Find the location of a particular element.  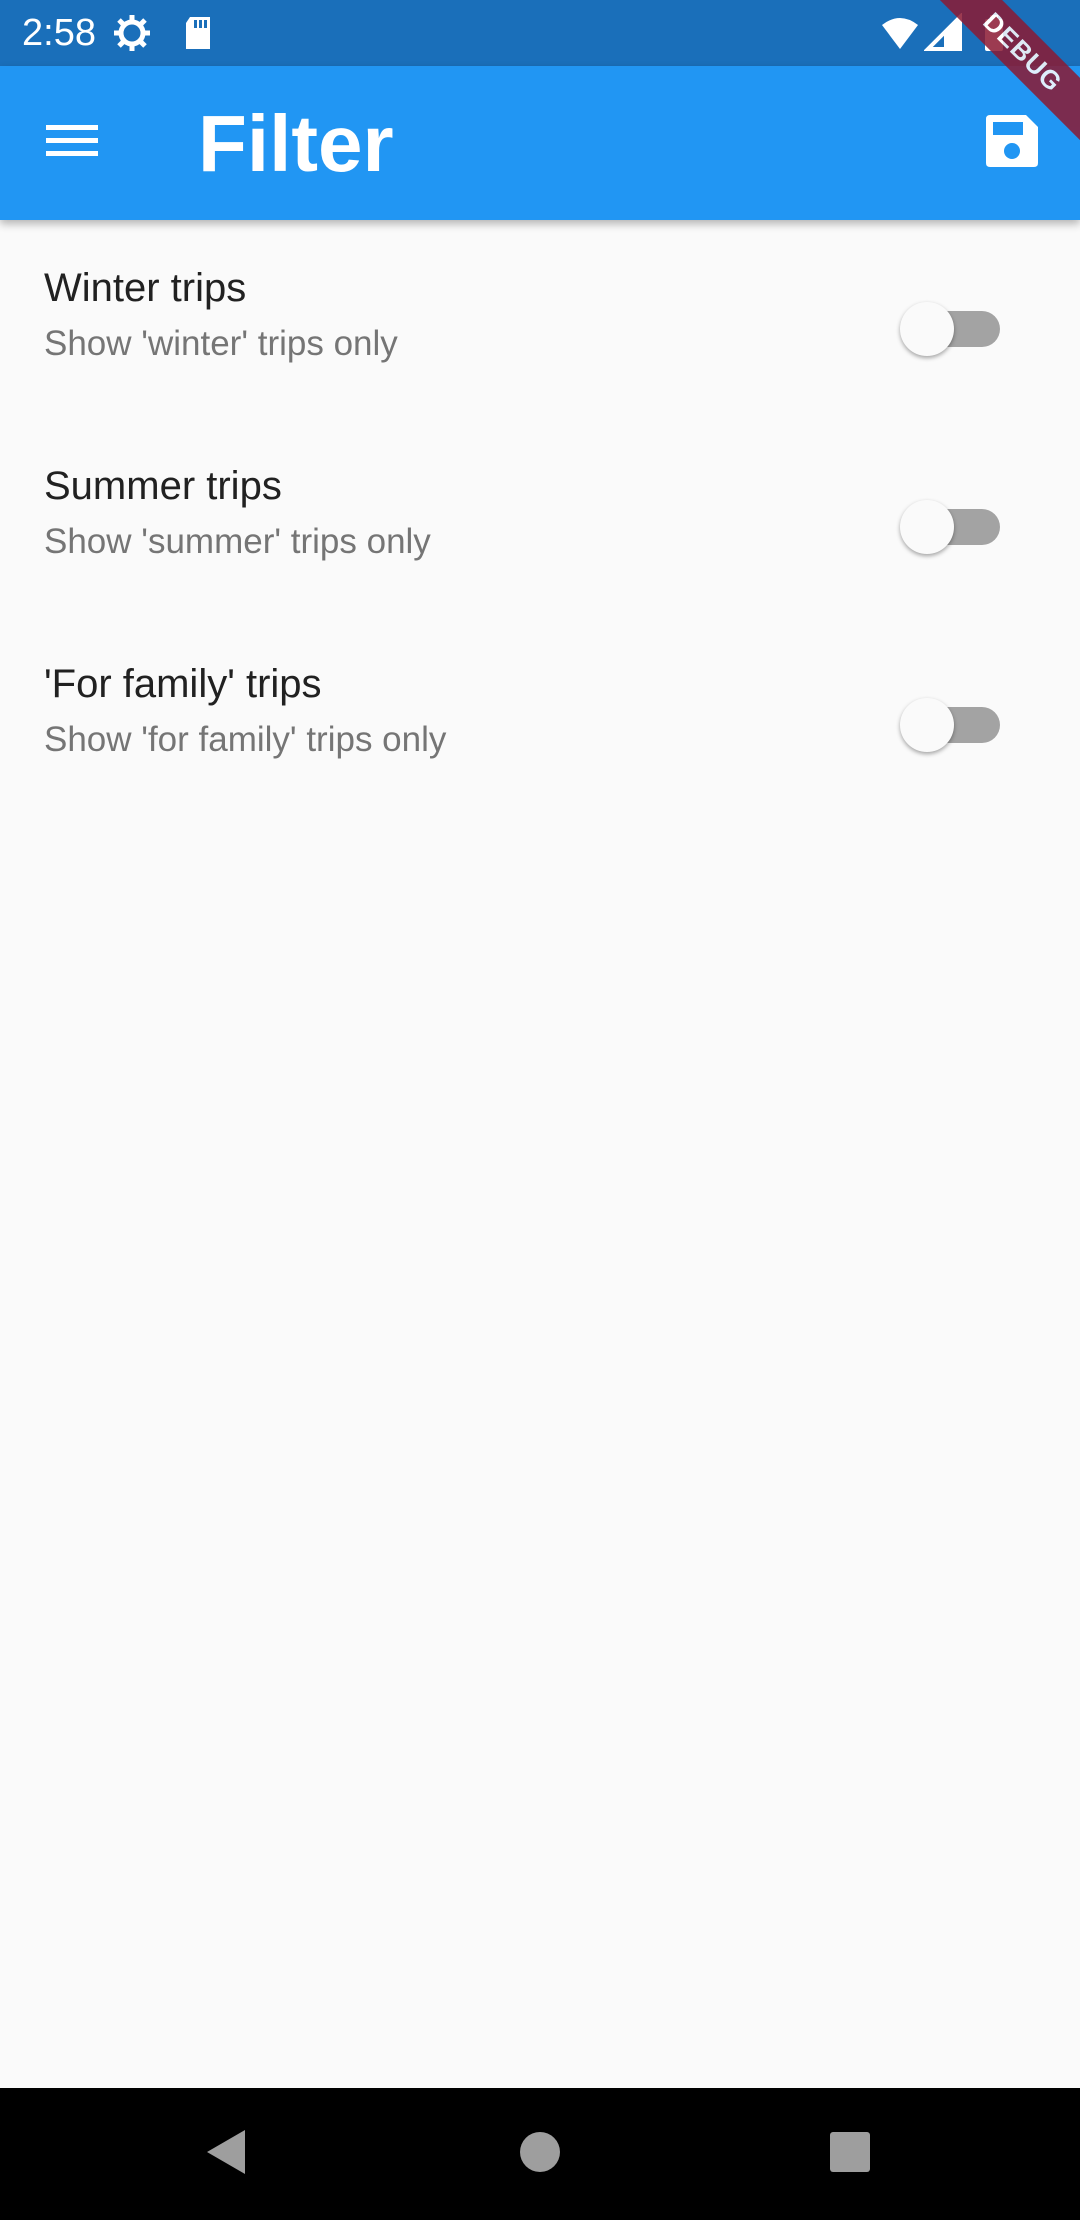

family-toggle-switch is located at coordinates (952, 725).